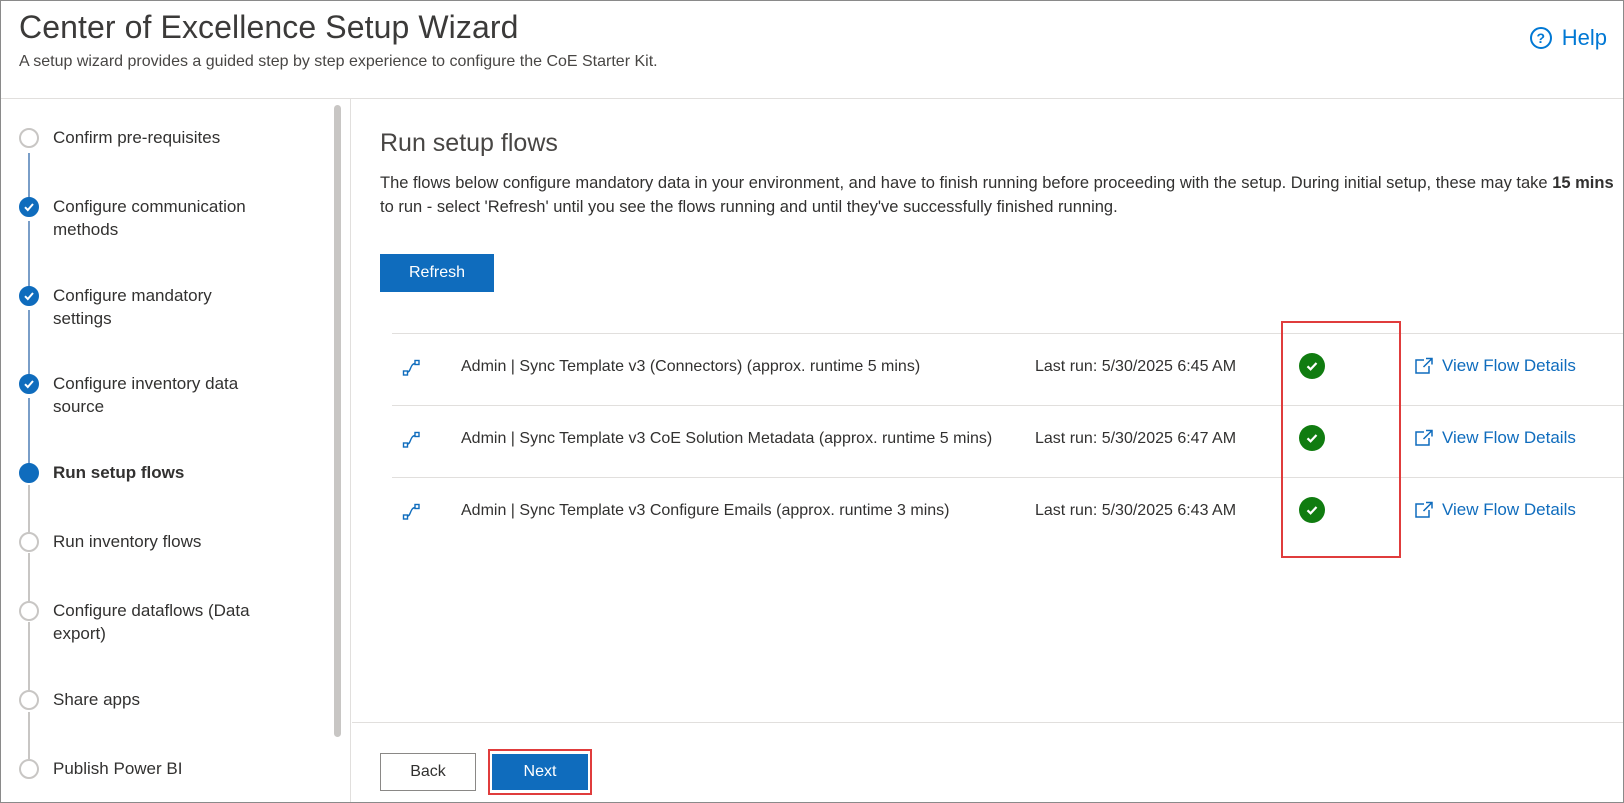 Image resolution: width=1624 pixels, height=803 pixels. I want to click on sidebar-scrollbar, so click(337, 421).